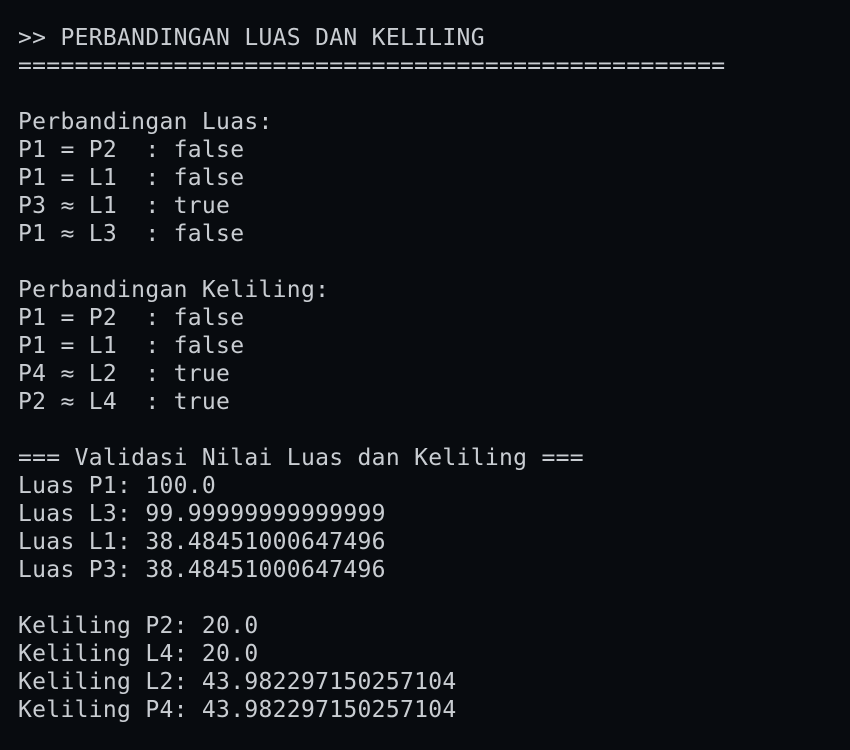 The image size is (850, 750). What do you see at coordinates (202, 514) in the screenshot?
I see `luas-value-line: Luas L3: 99.99999999999999` at bounding box center [202, 514].